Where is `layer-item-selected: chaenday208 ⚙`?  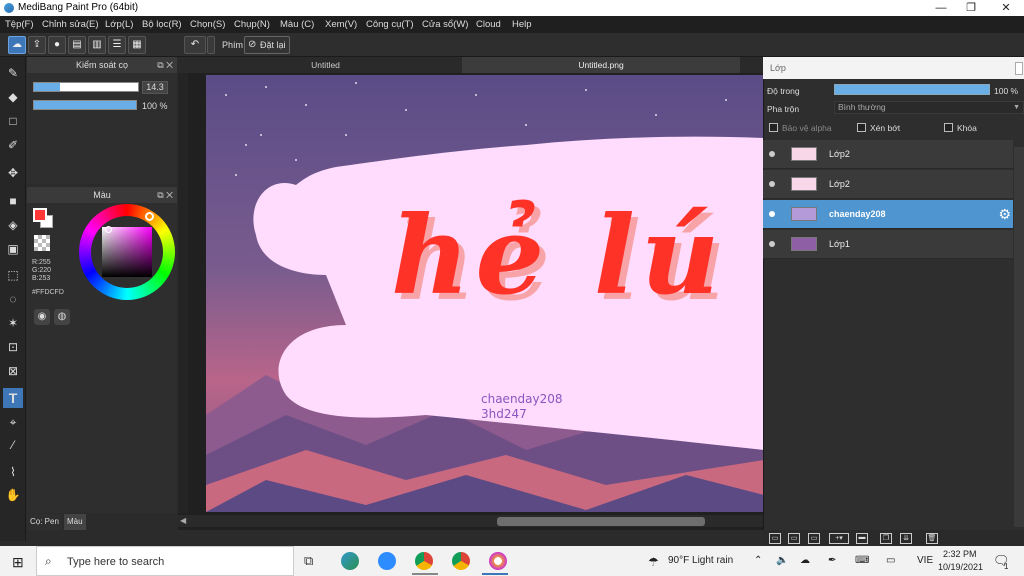
layer-item-selected: chaenday208 ⚙ is located at coordinates (888, 214).